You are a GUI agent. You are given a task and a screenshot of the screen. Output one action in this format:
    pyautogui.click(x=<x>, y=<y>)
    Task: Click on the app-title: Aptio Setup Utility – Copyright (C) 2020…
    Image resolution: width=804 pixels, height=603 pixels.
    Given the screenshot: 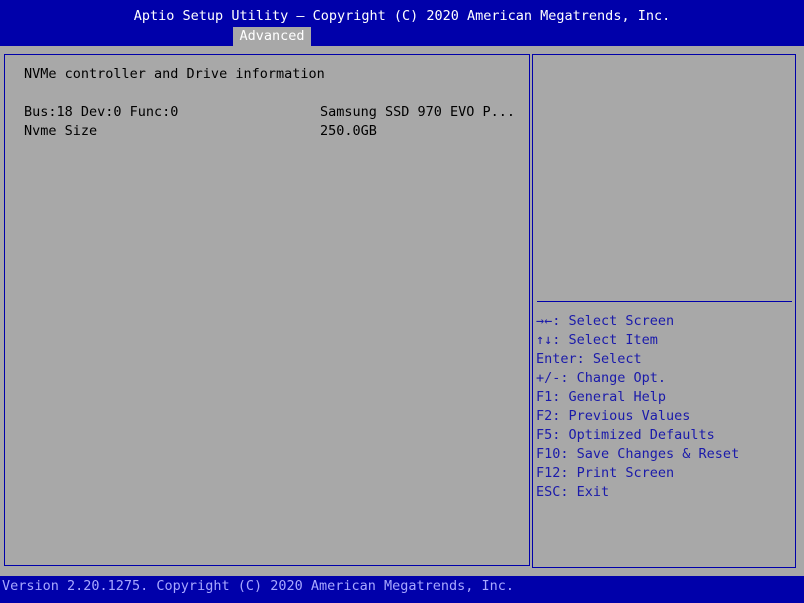 What is the action you would take?
    pyautogui.click(x=402, y=16)
    